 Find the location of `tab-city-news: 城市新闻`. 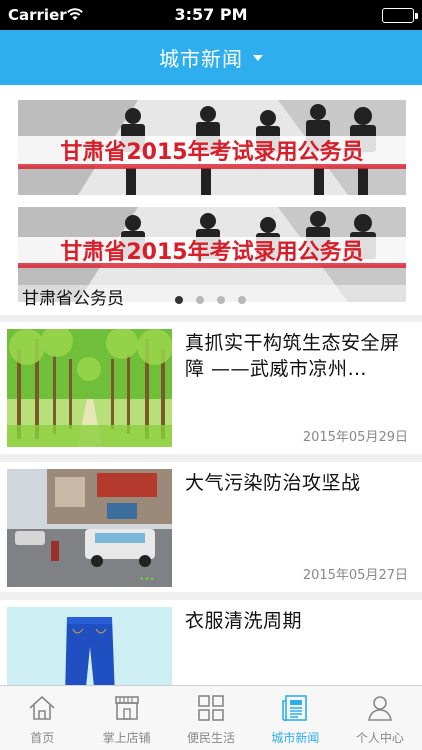

tab-city-news: 城市新闻 is located at coordinates (295, 718).